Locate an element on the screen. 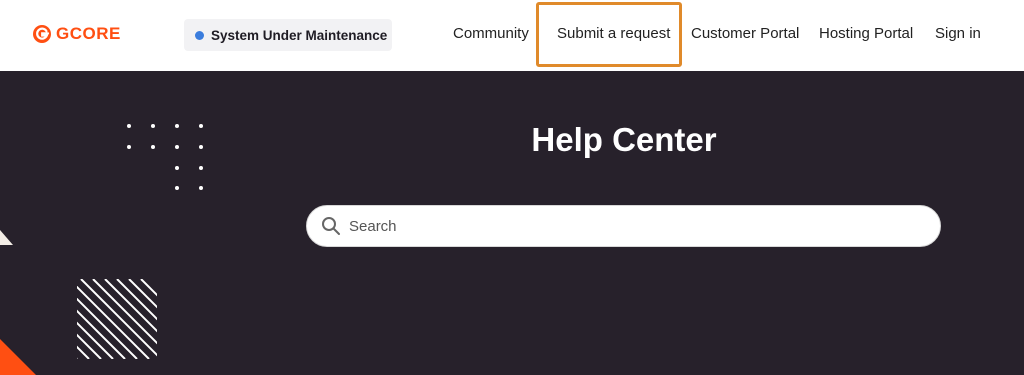  nav-submit-request-link: Submit a request is located at coordinates (613, 33).